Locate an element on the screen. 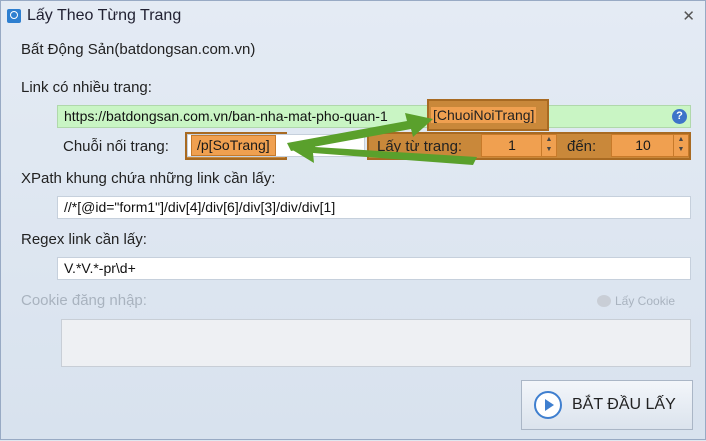  start-button: BẮT ĐẦU LẤY is located at coordinates (607, 405).